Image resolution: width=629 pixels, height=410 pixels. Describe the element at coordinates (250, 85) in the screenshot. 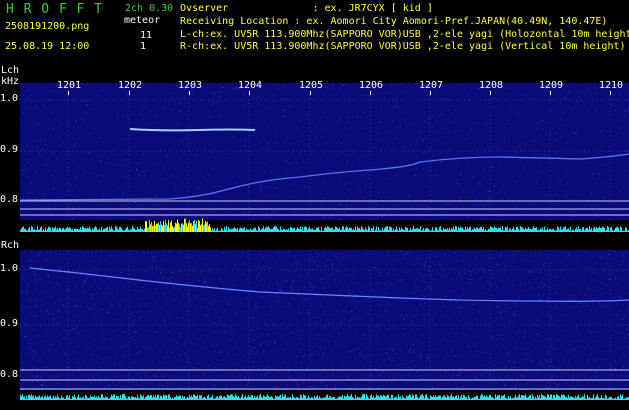

I see `time-tick-label: 1204` at that location.